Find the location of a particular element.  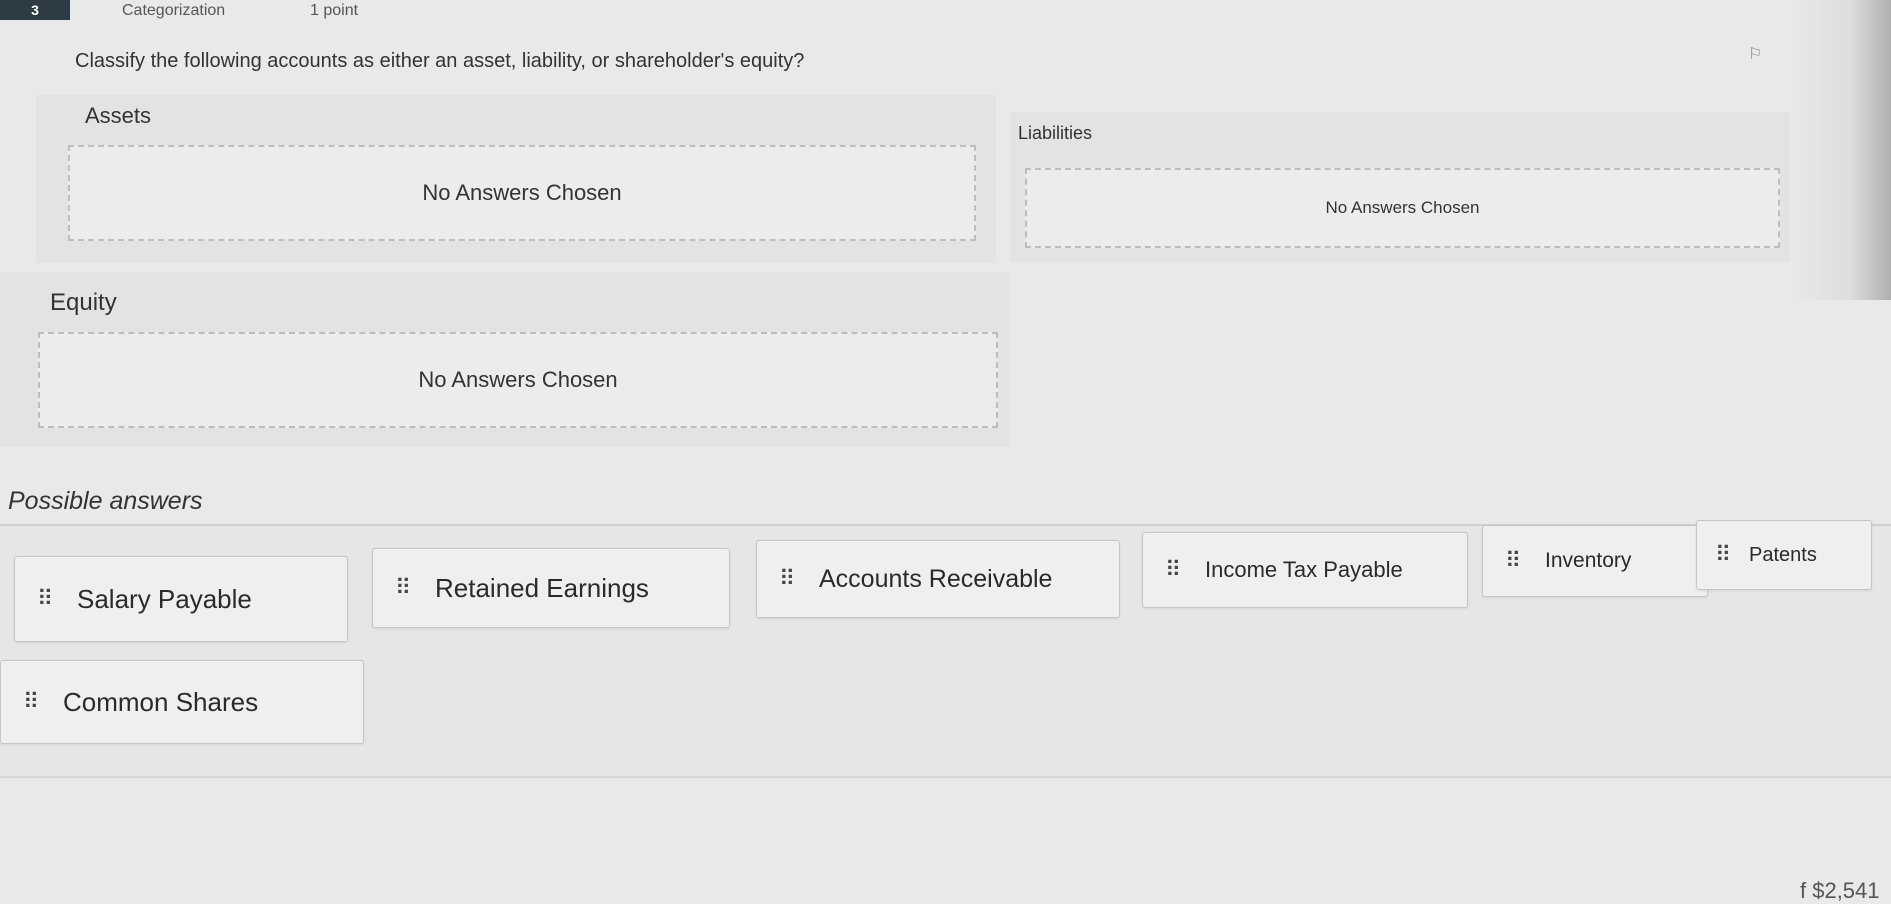

answer-label: Accounts Receivable is located at coordinates (936, 578).